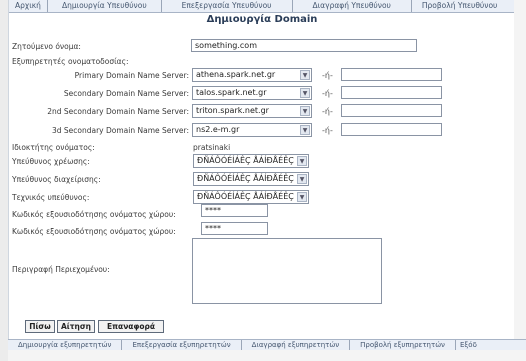 The width and height of the screenshot is (526, 361). Describe the element at coordinates (227, 6) in the screenshot. I see `nav-item-edit-contact: Επεξεργασία Υπευθύνου` at that location.